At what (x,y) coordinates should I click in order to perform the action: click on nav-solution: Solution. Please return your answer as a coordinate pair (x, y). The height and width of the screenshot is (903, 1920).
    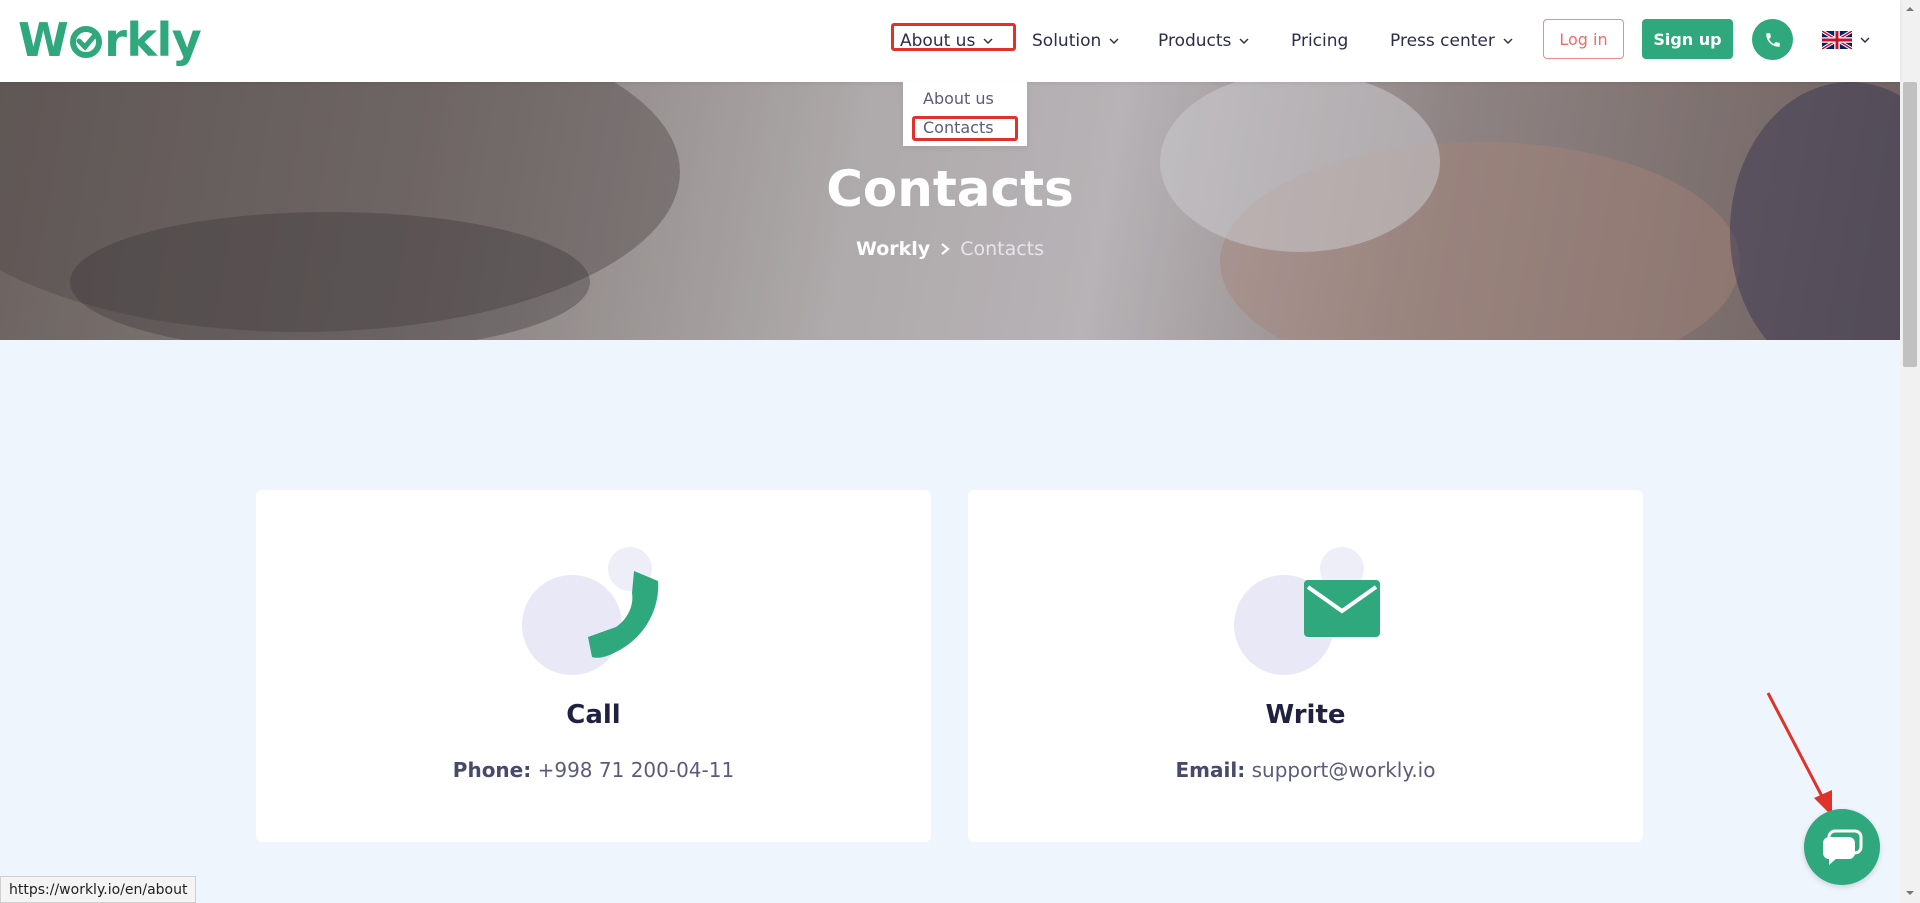
    Looking at the image, I should click on (1075, 41).